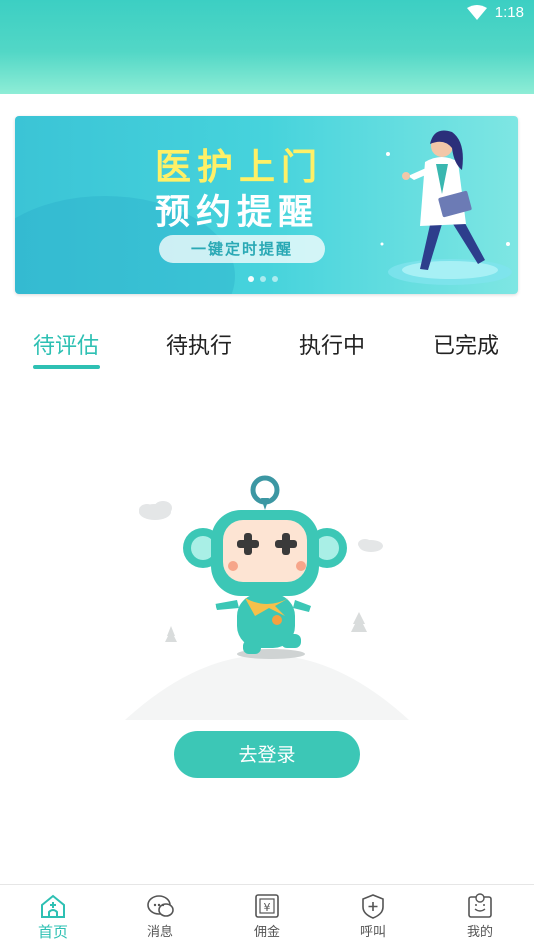  Describe the element at coordinates (266, 932) in the screenshot. I see `nav-label-commission: 佣金` at that location.